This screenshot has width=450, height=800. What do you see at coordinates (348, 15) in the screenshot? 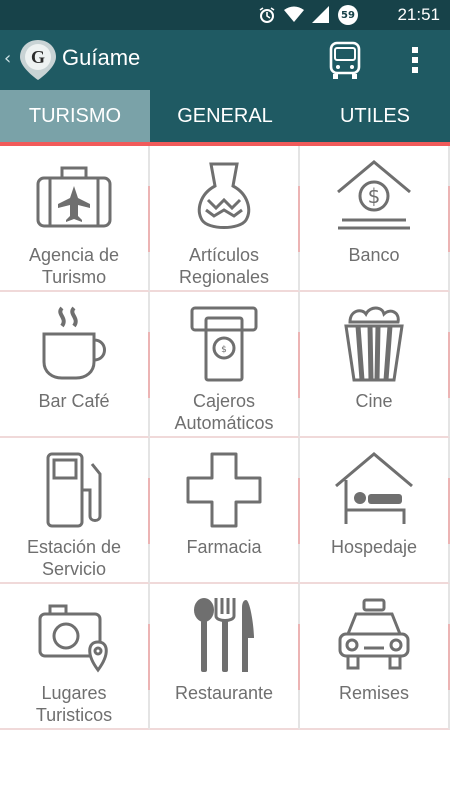
I see `notification-badge: 59` at bounding box center [348, 15].